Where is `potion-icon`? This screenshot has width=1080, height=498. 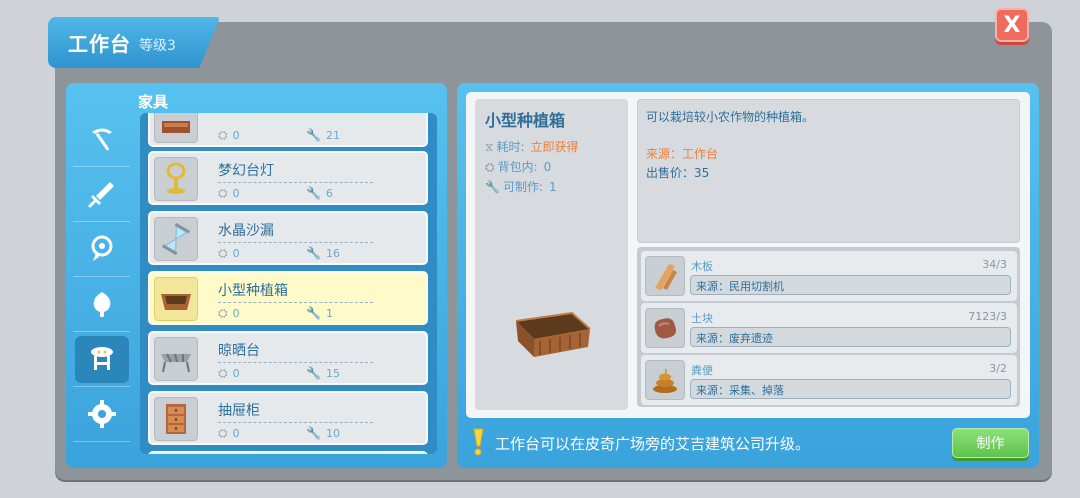
potion-icon is located at coordinates (101, 304).